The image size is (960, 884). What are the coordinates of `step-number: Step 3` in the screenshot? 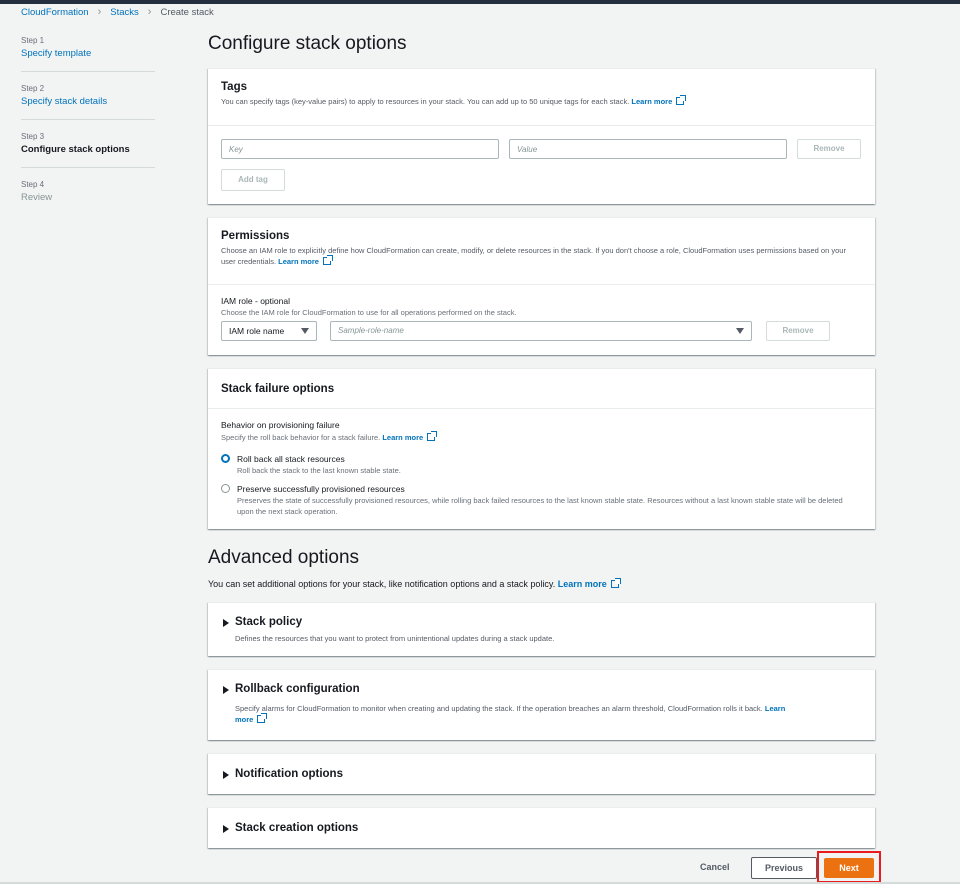 It's located at (33, 136).